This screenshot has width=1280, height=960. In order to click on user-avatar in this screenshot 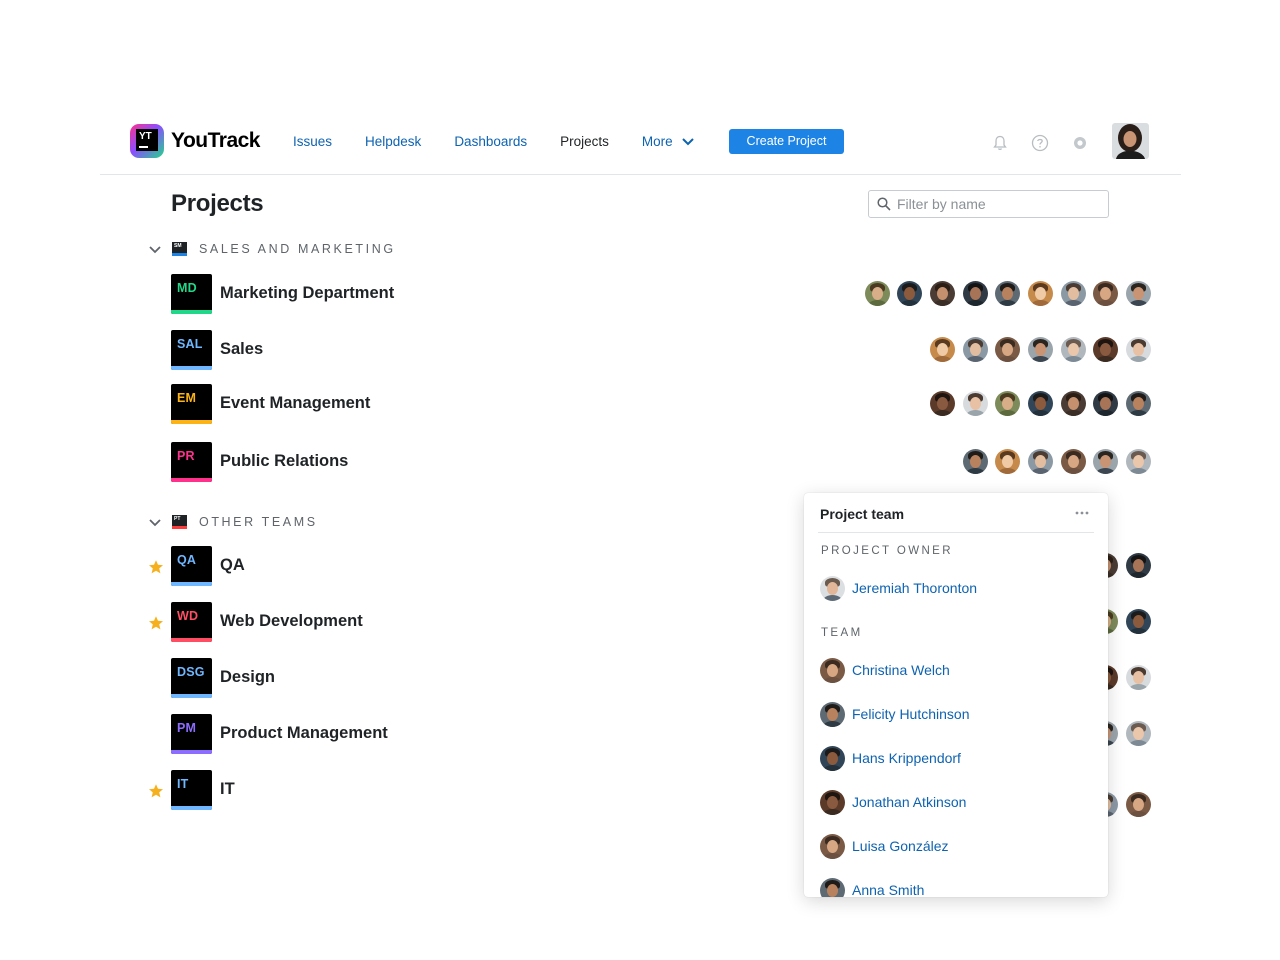, I will do `click(1130, 141)`.